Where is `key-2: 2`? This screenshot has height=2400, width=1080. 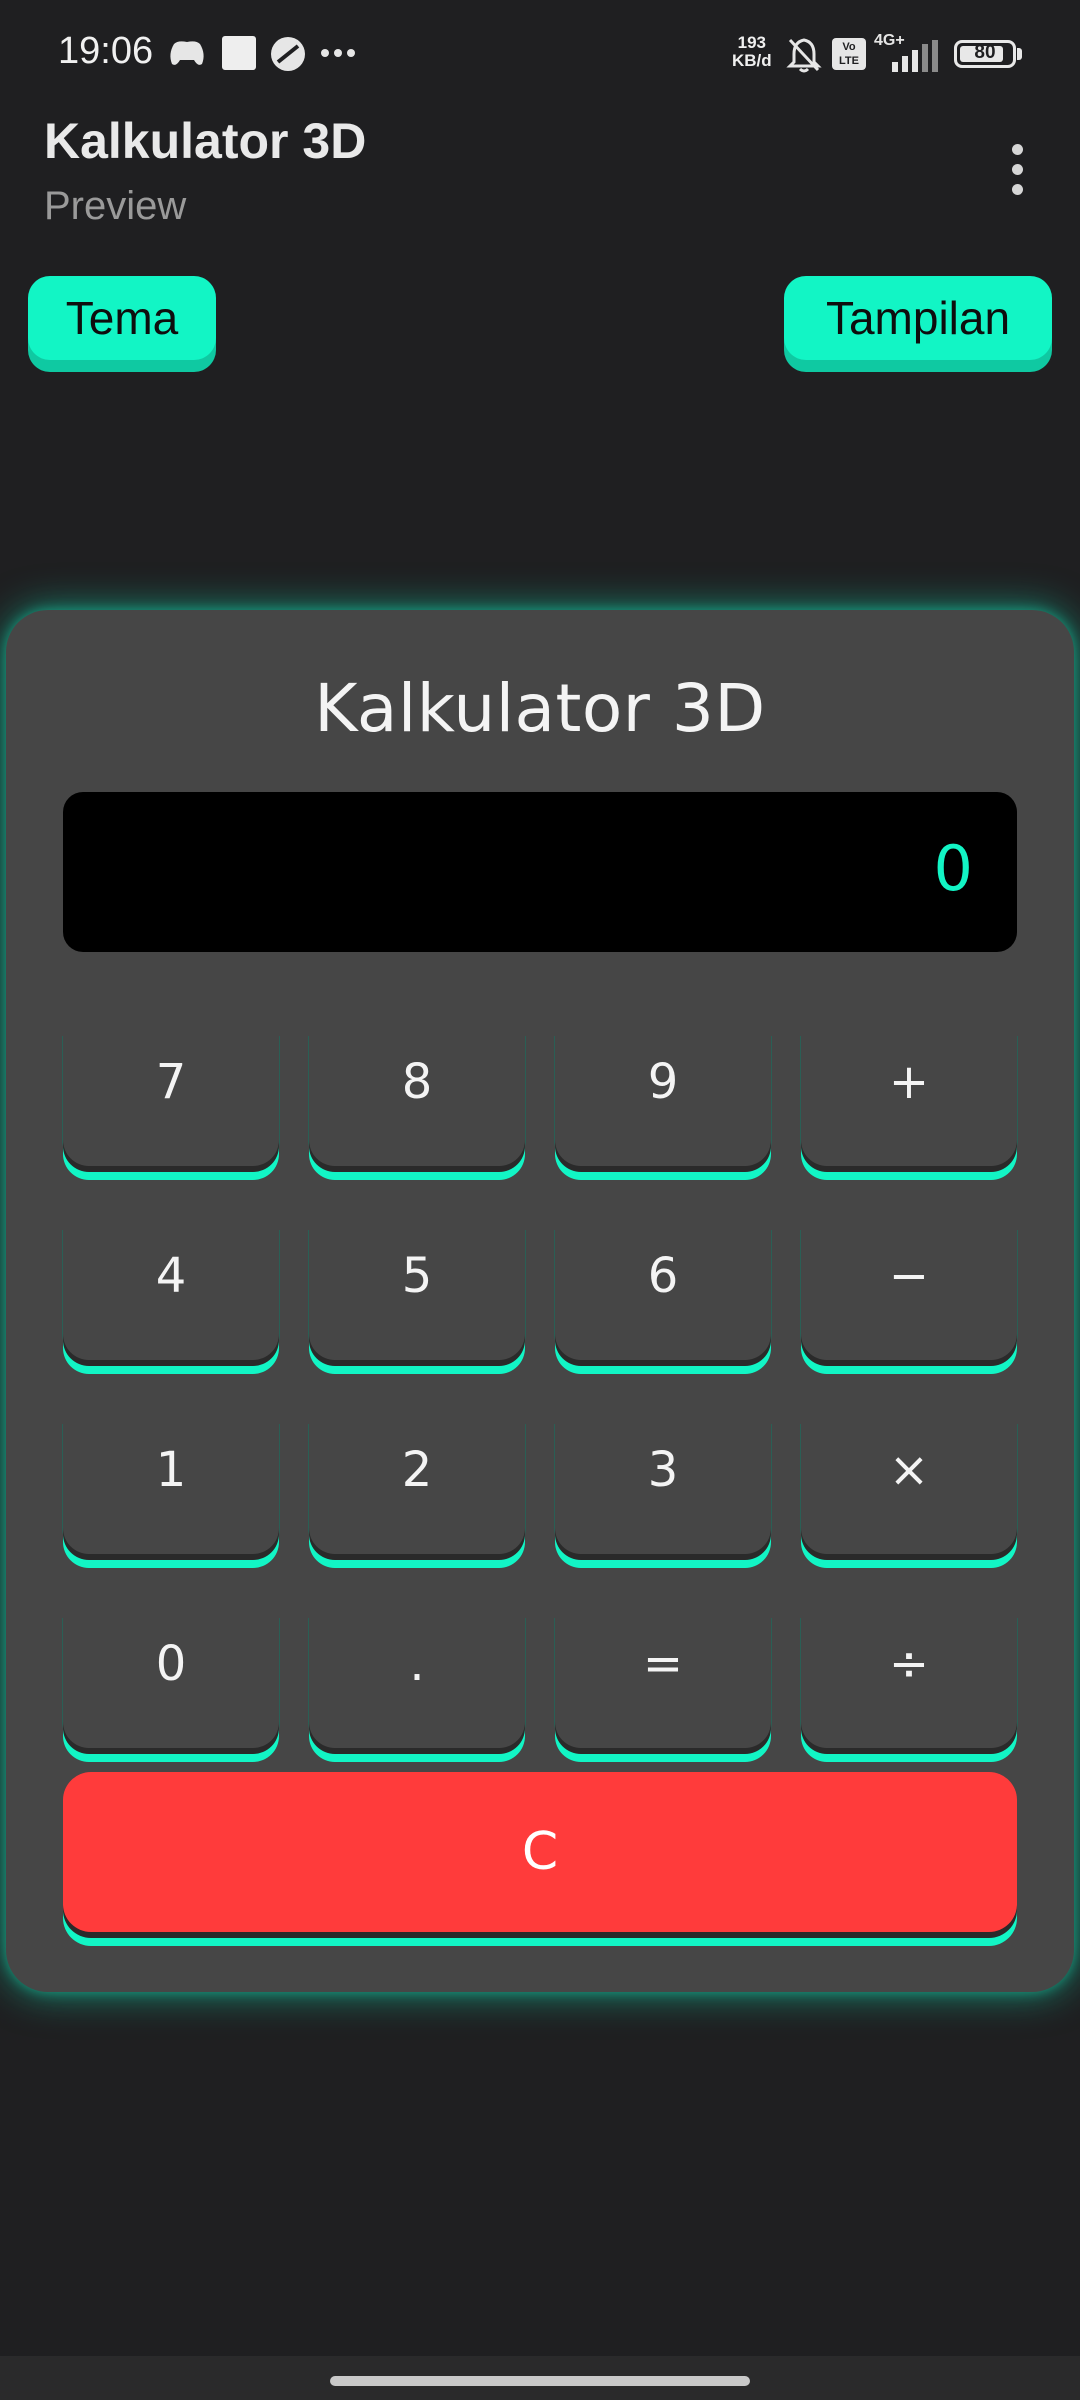
key-2: 2 is located at coordinates (417, 1489).